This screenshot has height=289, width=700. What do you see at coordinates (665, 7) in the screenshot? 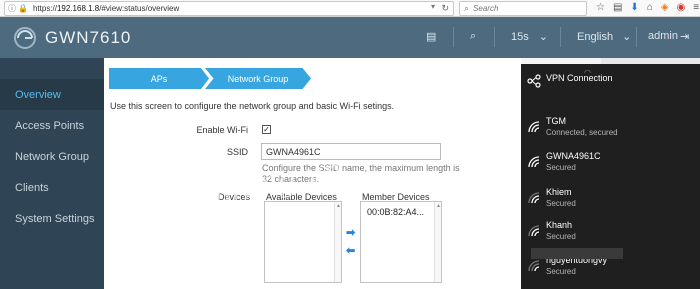
I see `extension-icon: ◈` at bounding box center [665, 7].